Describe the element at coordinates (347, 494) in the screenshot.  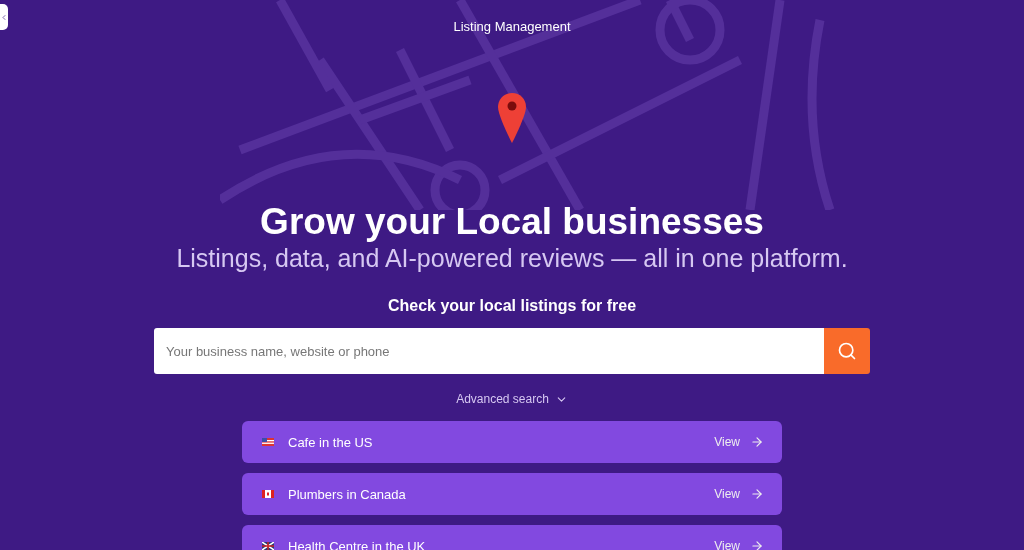
I see `listing-label: Plumbers in Canada` at that location.